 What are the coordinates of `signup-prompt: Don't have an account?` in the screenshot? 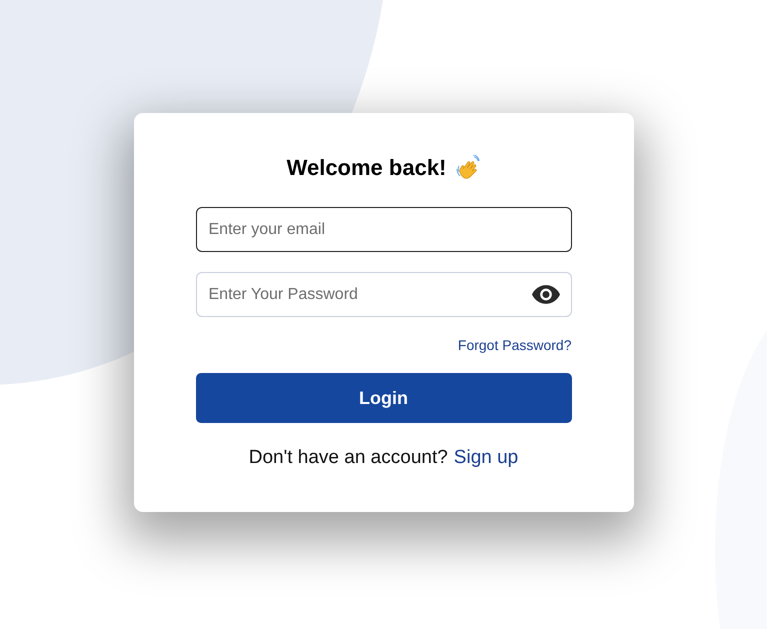 It's located at (348, 458).